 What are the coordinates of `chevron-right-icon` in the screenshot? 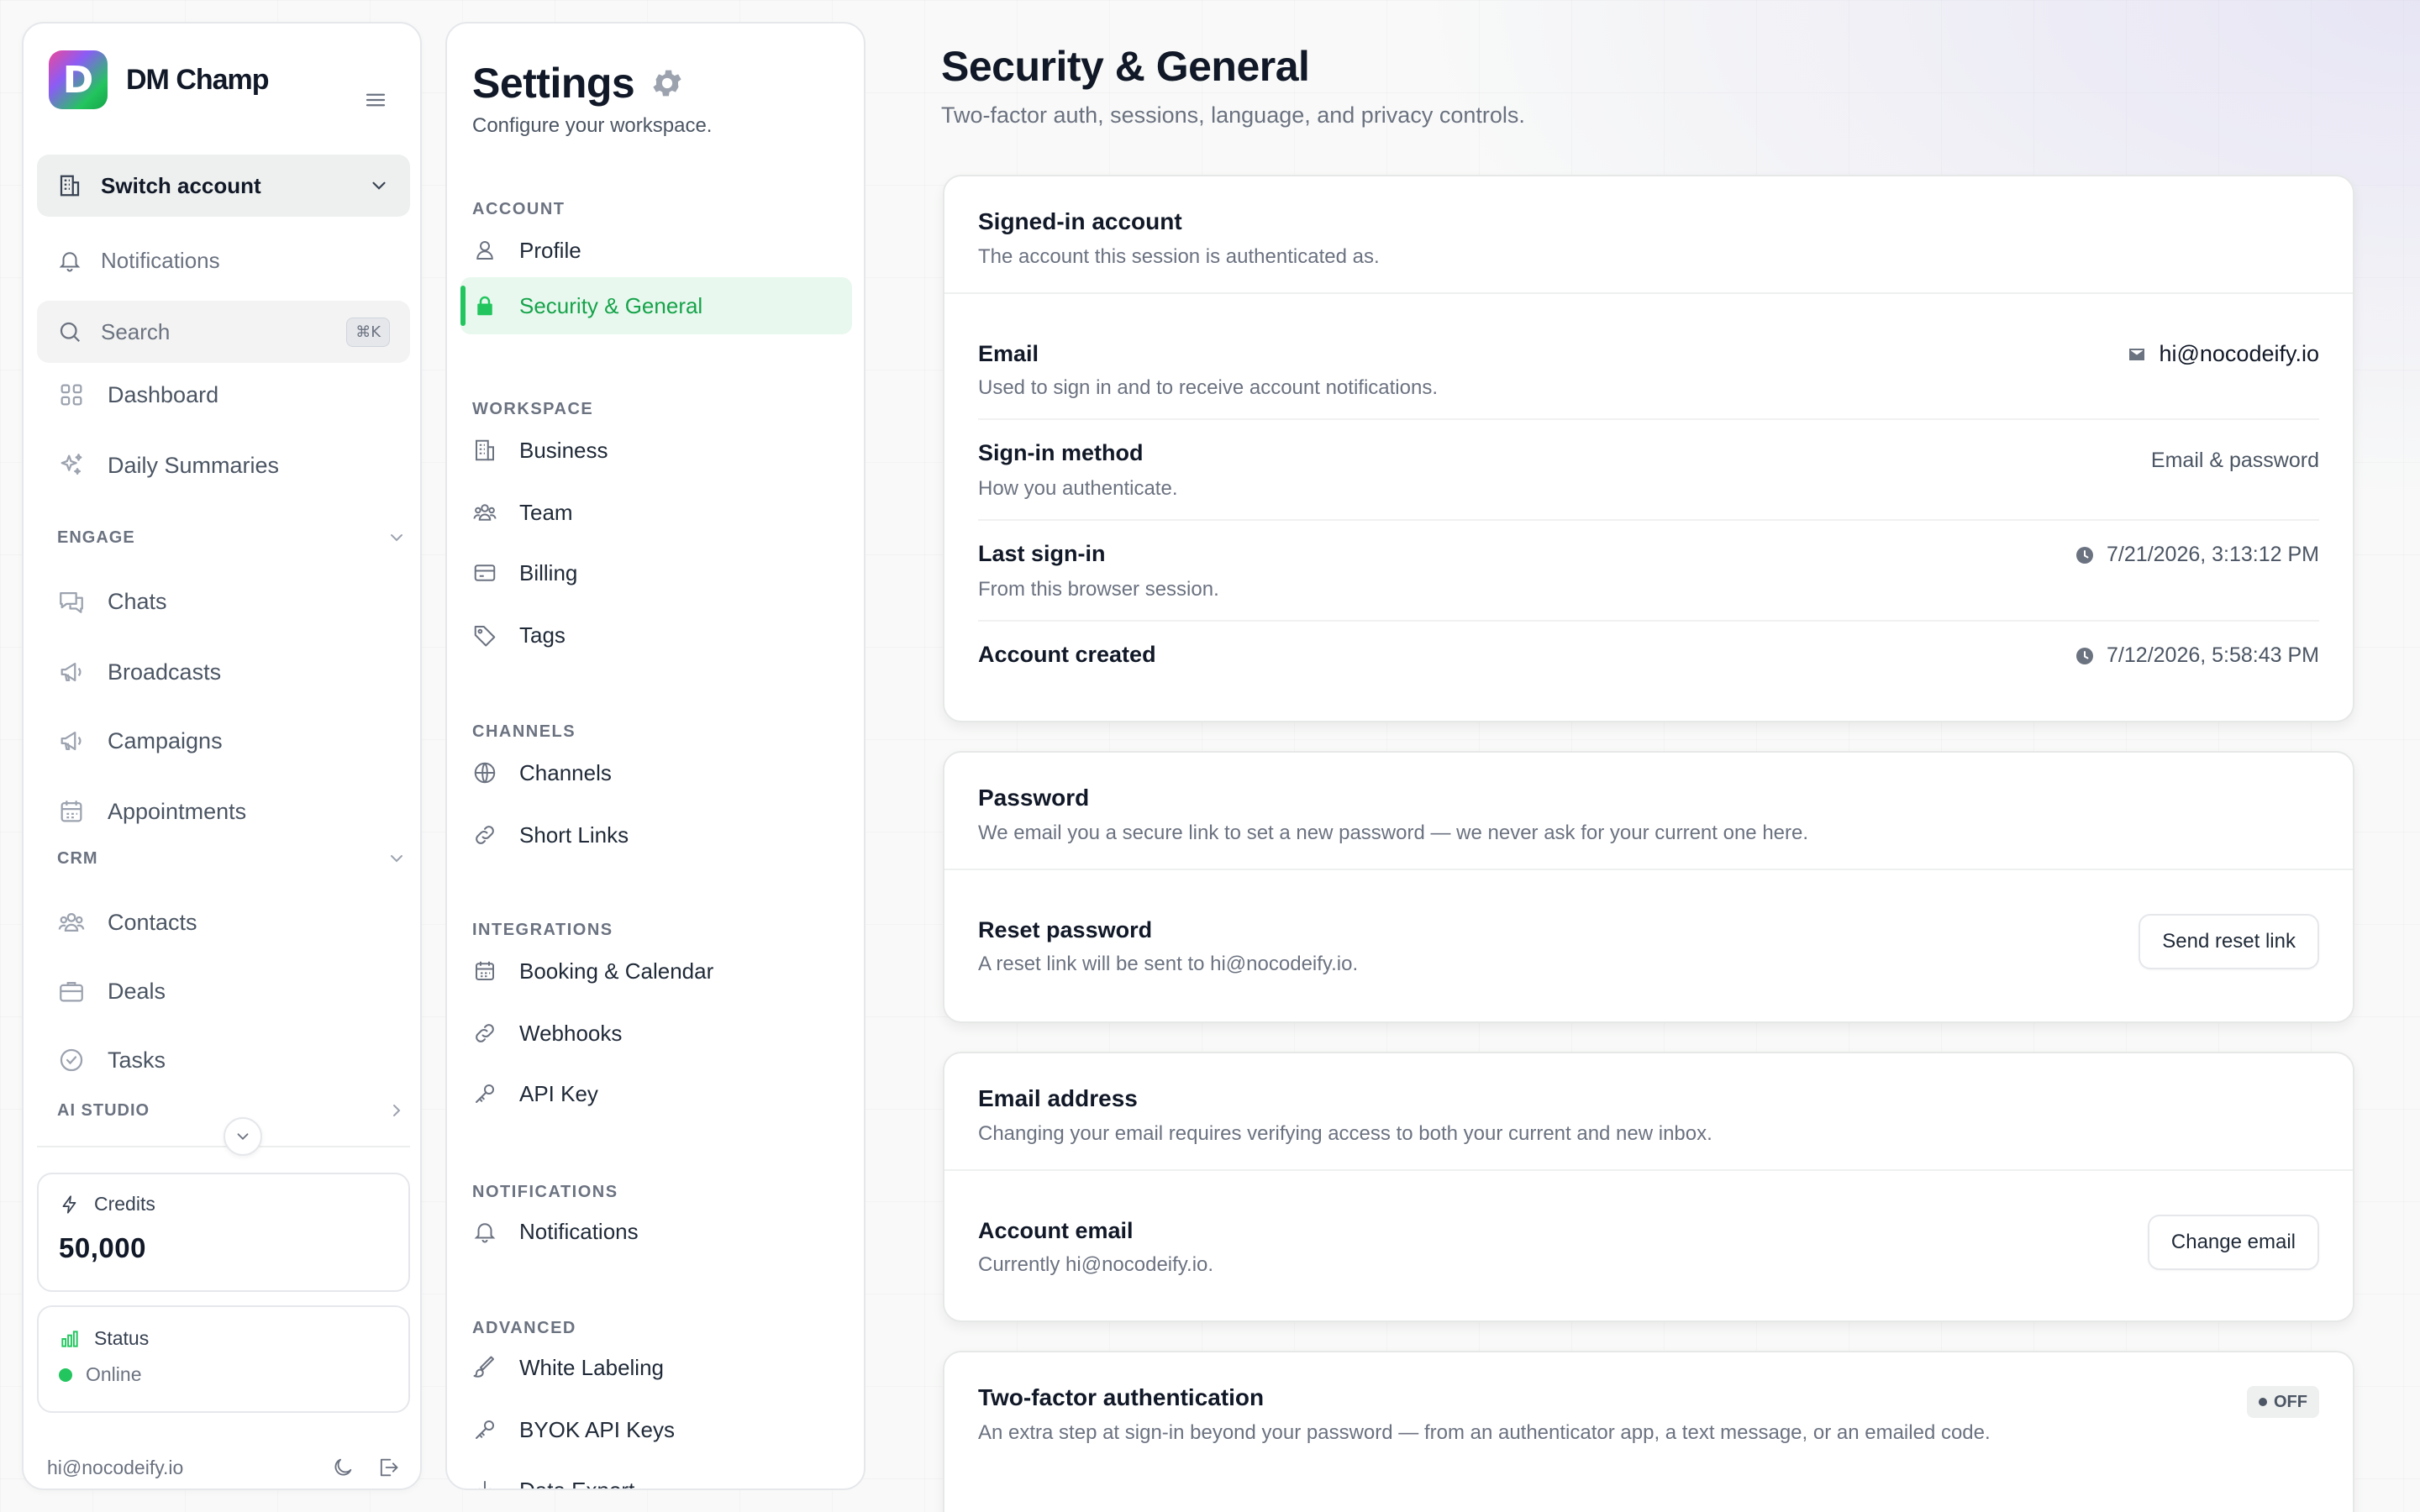 It's located at (397, 1110).